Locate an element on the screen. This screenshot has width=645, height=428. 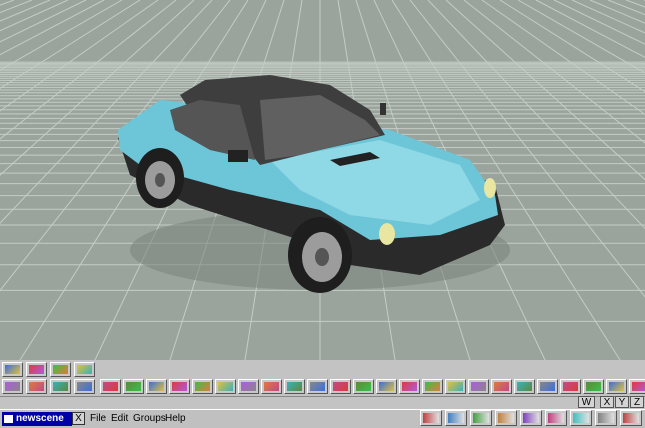
move-axes-icon is located at coordinates (60, 386).